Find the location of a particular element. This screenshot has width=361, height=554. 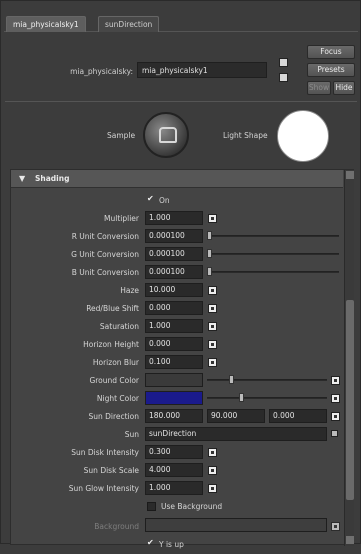

vertical-scrollbar is located at coordinates (349, 358).